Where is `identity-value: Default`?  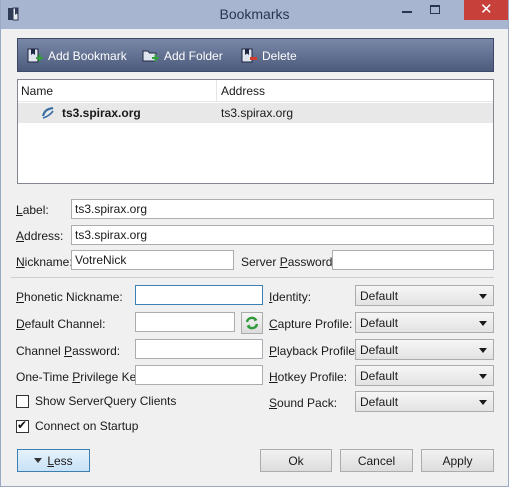
identity-value: Default is located at coordinates (379, 296).